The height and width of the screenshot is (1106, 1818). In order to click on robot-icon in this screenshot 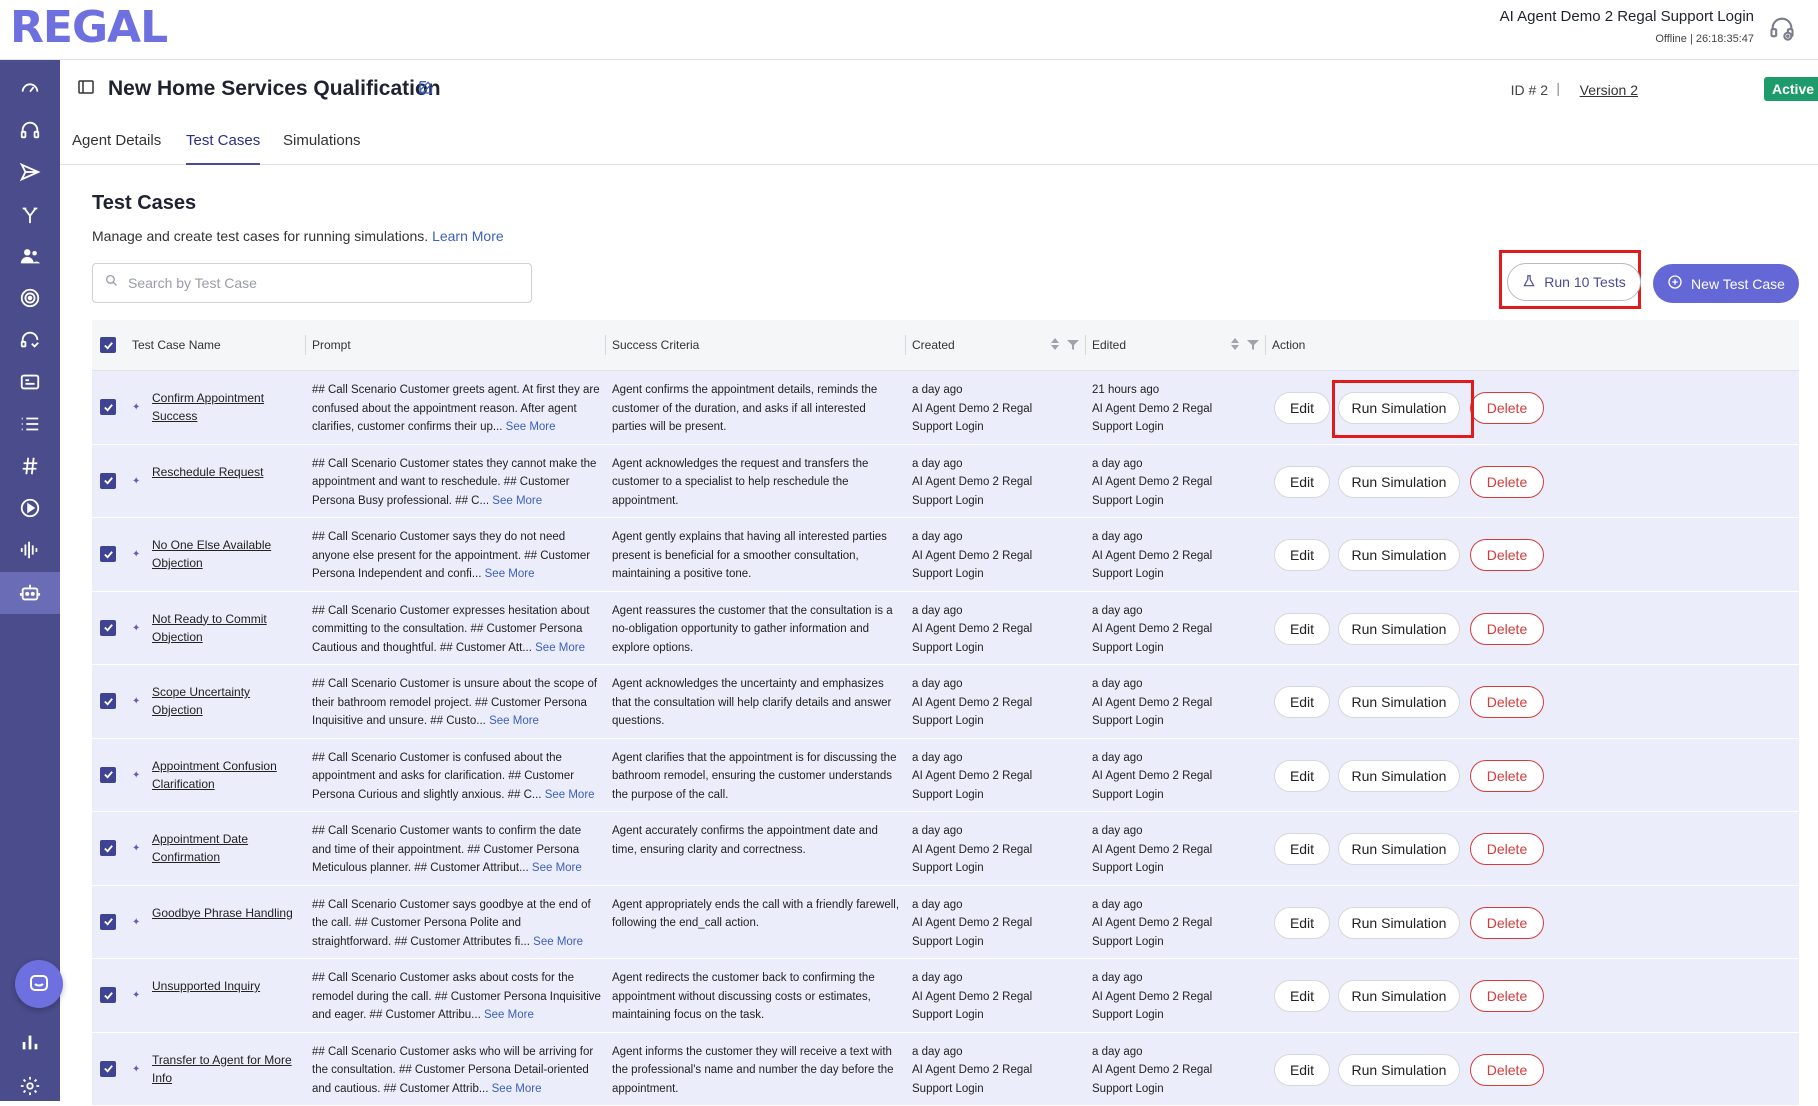, I will do `click(30, 593)`.